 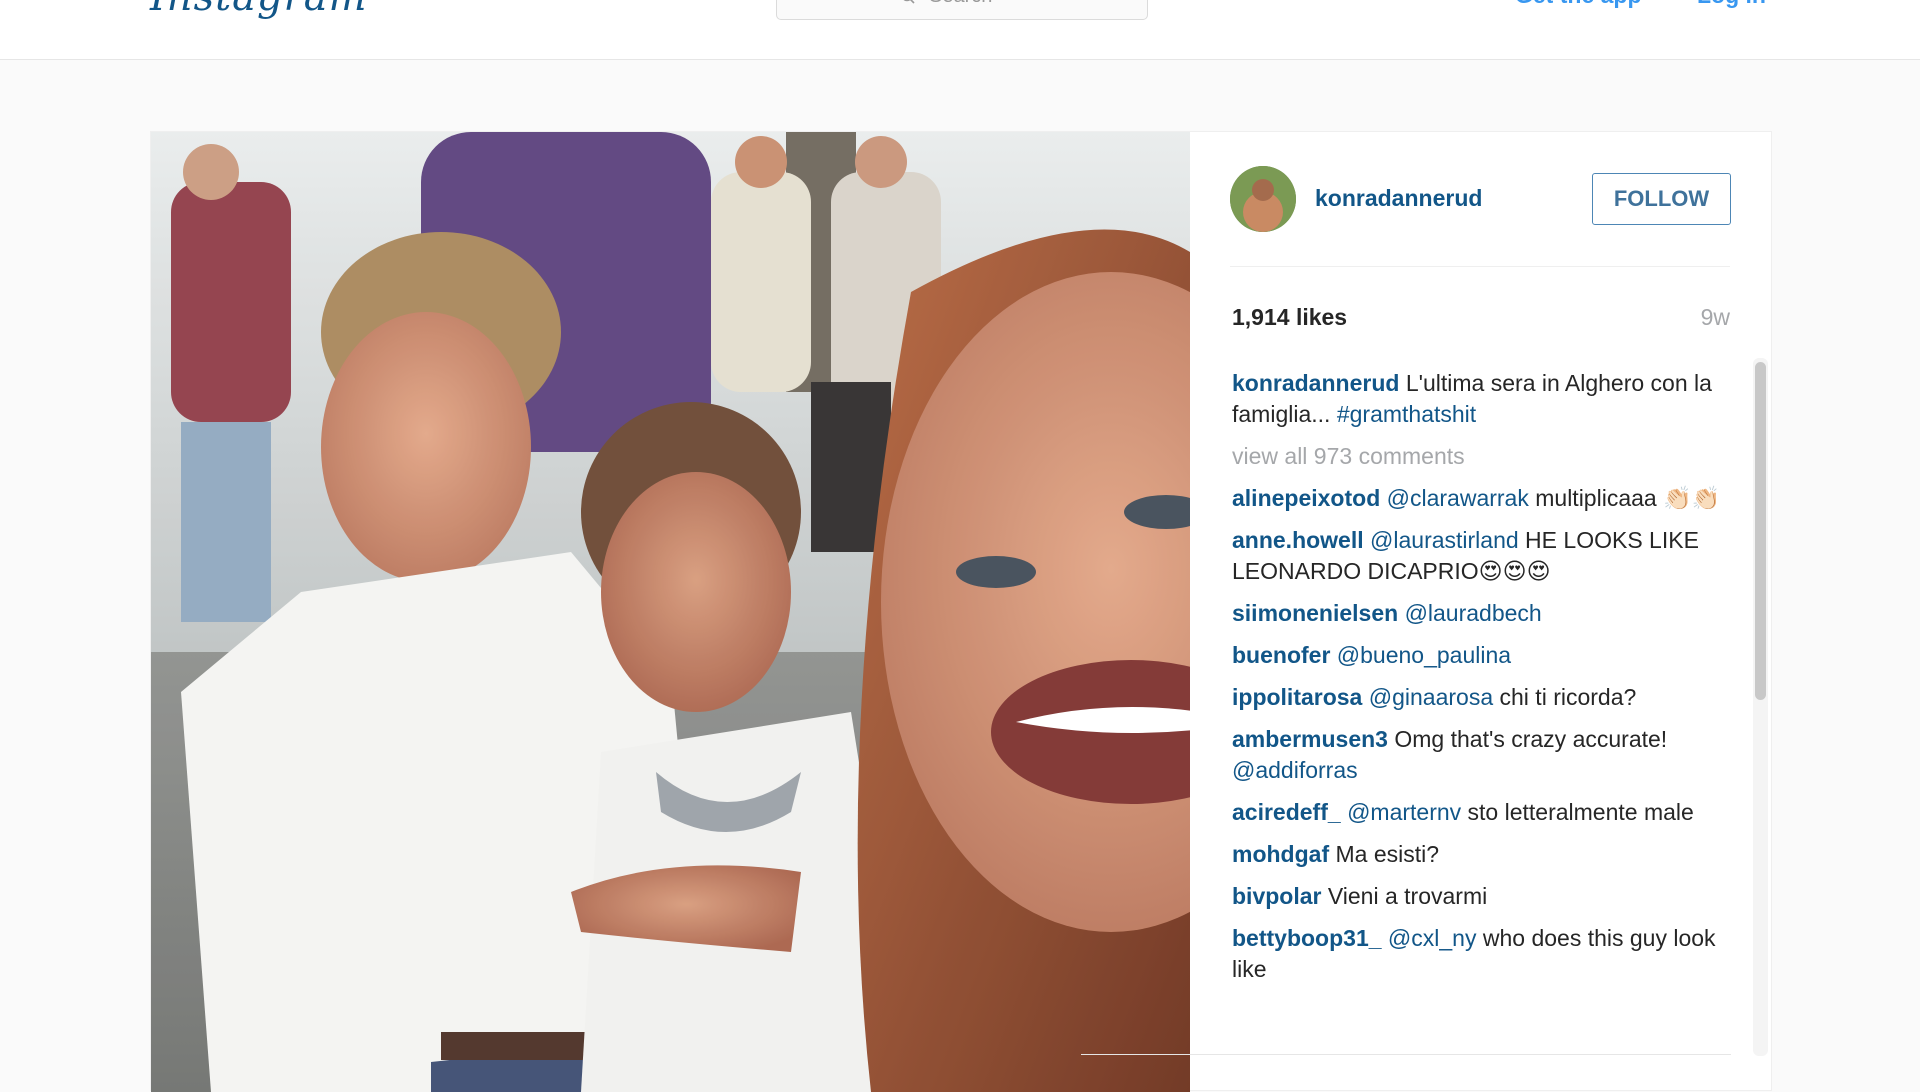 I want to click on comment-username: ambermusen3, so click(x=1310, y=739).